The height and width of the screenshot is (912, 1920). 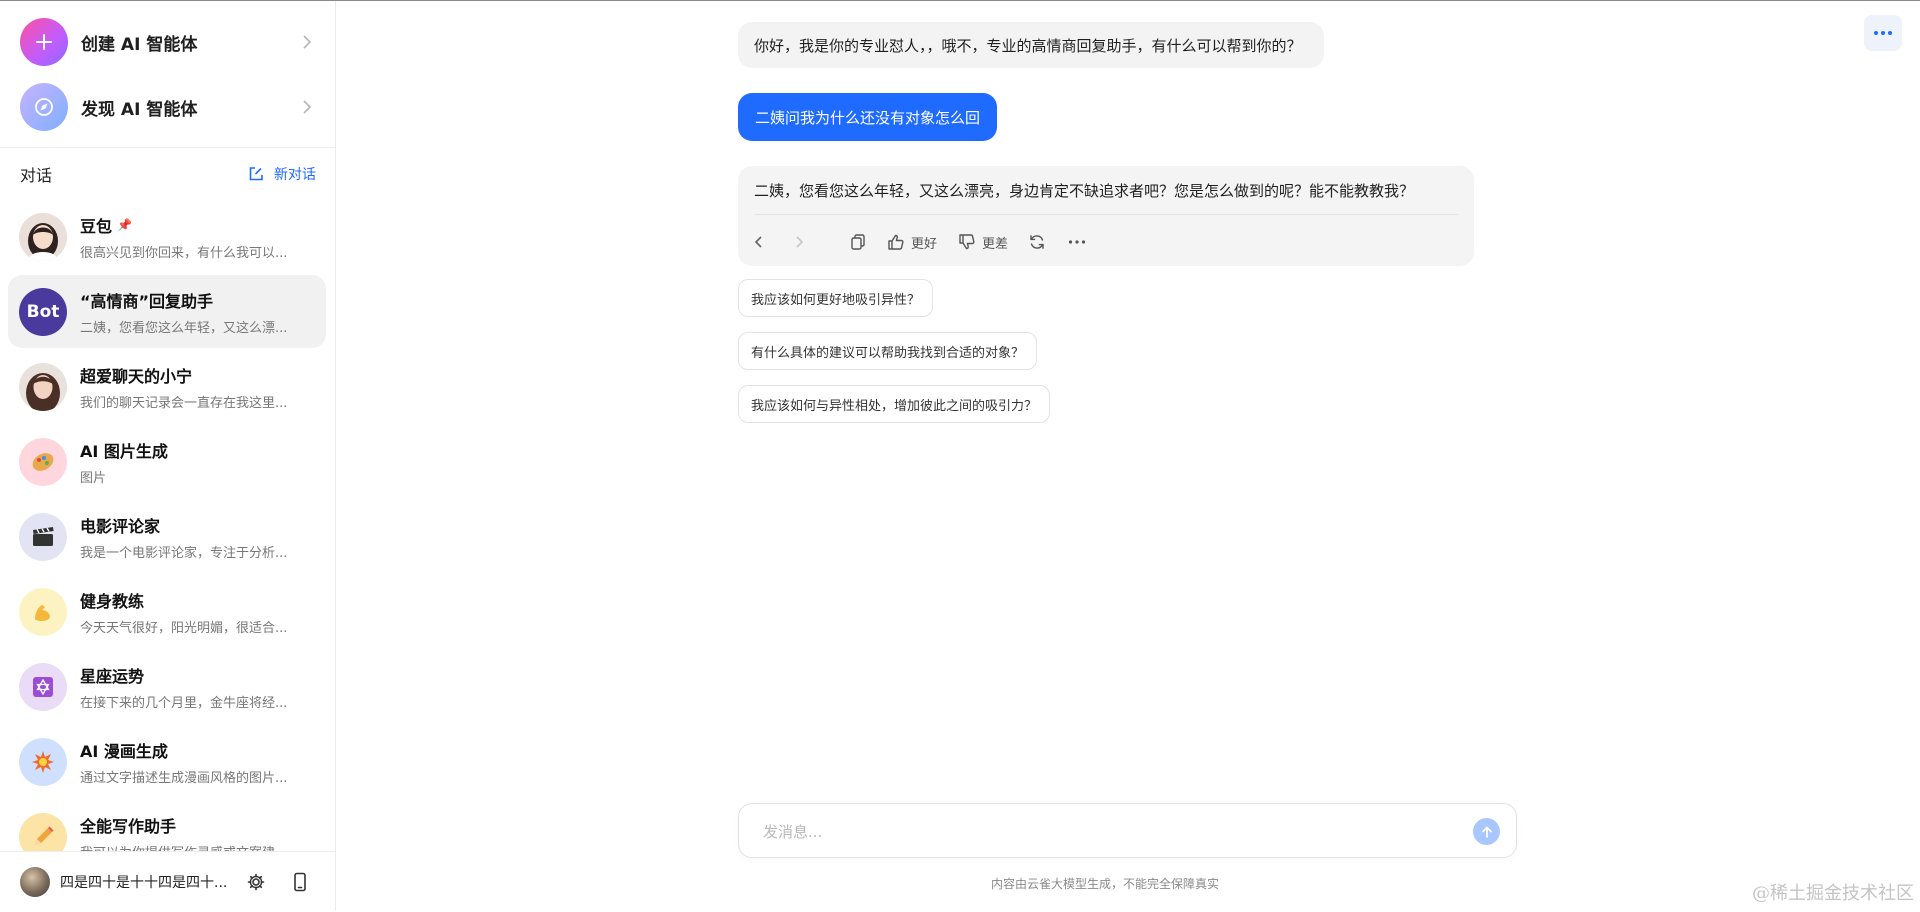 I want to click on conversation-preview: 图片, so click(x=93, y=478).